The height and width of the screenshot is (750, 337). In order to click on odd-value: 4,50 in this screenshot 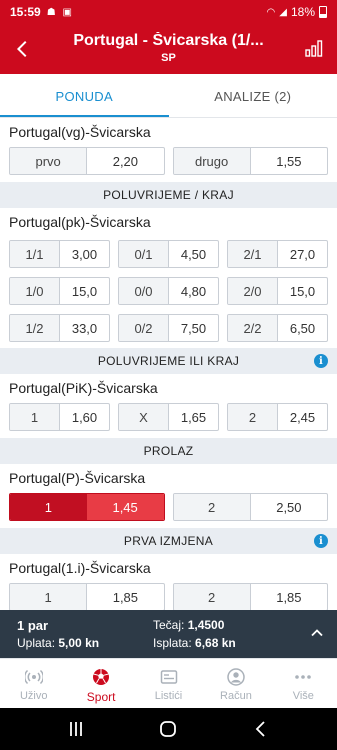, I will do `click(193, 254)`.